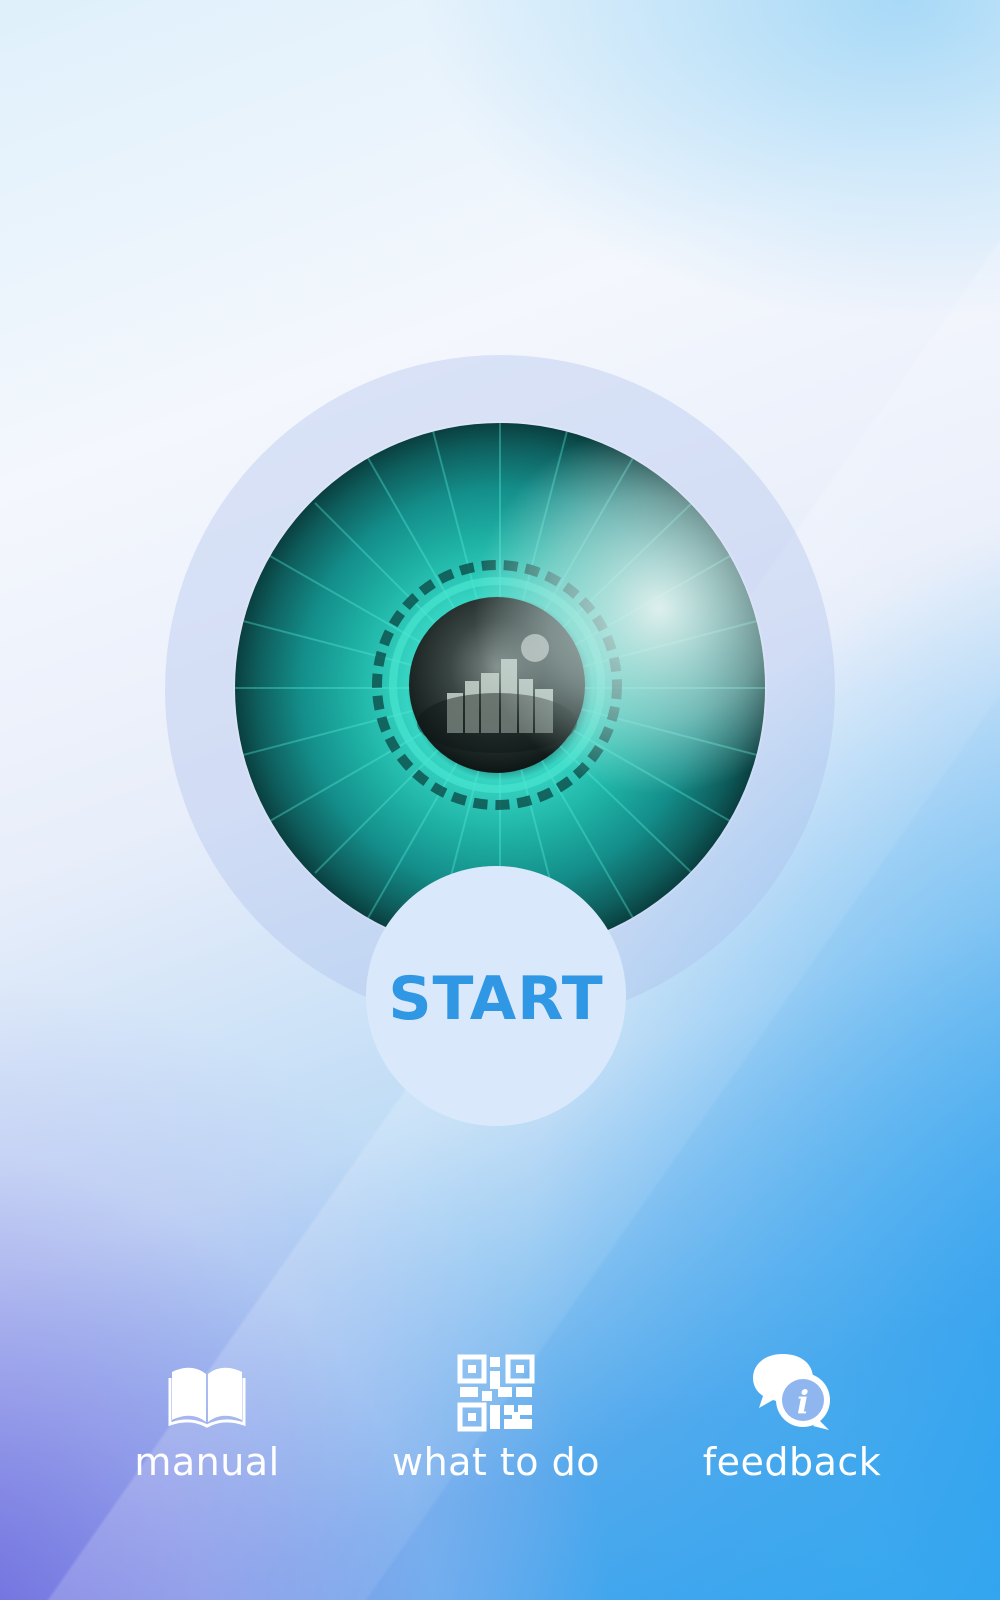 The height and width of the screenshot is (1600, 1000). What do you see at coordinates (496, 1393) in the screenshot?
I see `qr-code-icon` at bounding box center [496, 1393].